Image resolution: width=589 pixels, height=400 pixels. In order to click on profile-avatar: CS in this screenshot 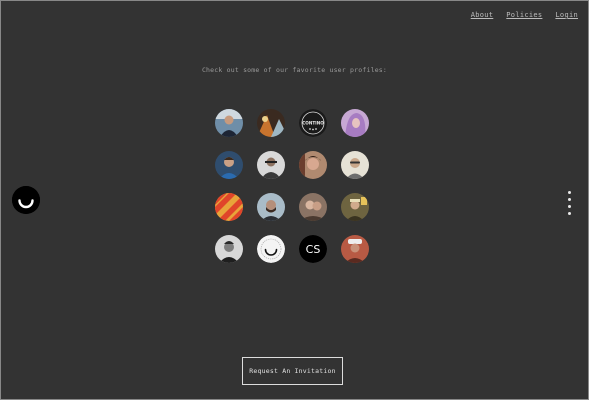, I will do `click(313, 249)`.